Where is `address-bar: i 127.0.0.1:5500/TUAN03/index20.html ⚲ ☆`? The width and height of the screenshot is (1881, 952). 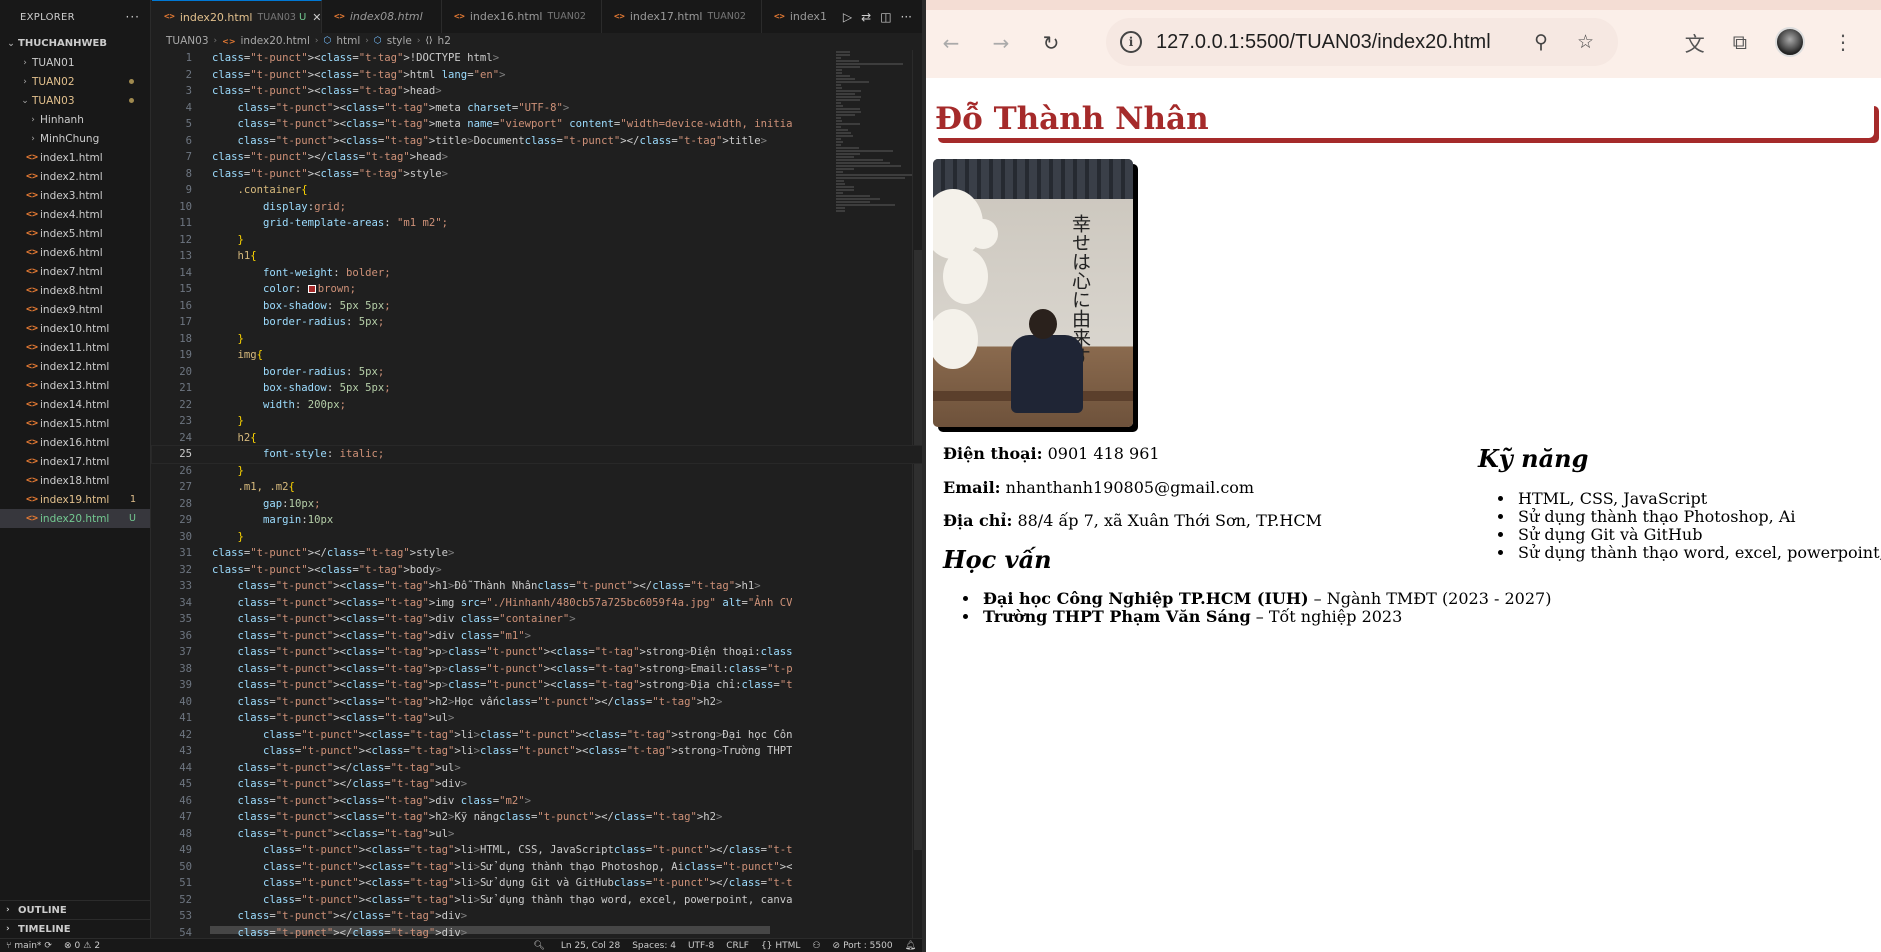
address-bar: i 127.0.0.1:5500/TUAN03/index20.html ⚲ ☆ is located at coordinates (1362, 42).